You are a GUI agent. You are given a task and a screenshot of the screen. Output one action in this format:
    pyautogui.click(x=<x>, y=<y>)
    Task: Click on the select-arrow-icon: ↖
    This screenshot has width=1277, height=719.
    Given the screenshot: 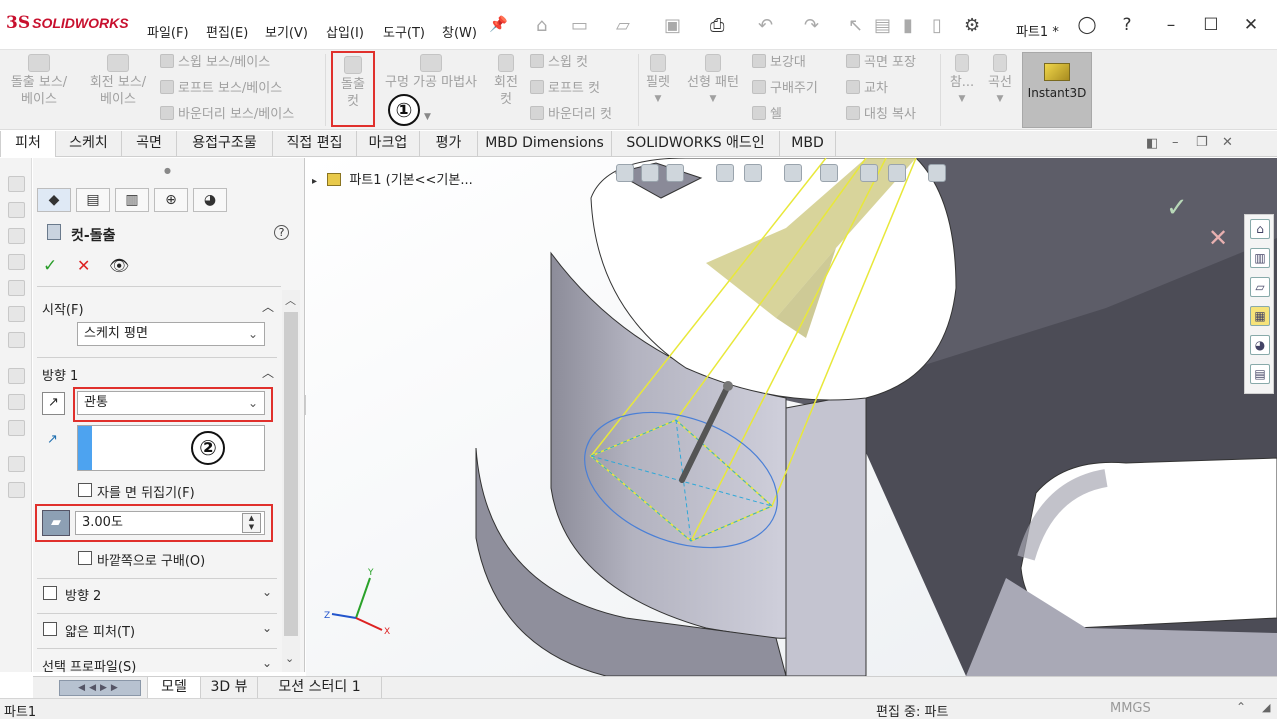 What is the action you would take?
    pyautogui.click(x=855, y=25)
    